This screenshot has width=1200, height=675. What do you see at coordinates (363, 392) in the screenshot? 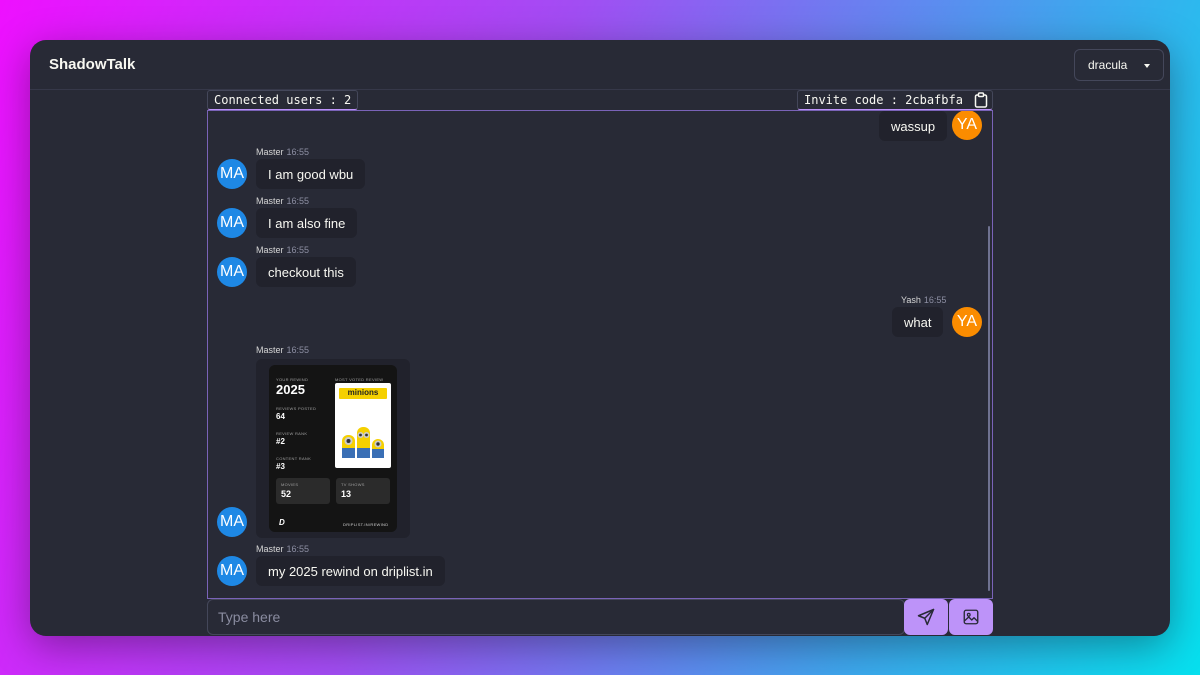
I see `poster-title: minions` at bounding box center [363, 392].